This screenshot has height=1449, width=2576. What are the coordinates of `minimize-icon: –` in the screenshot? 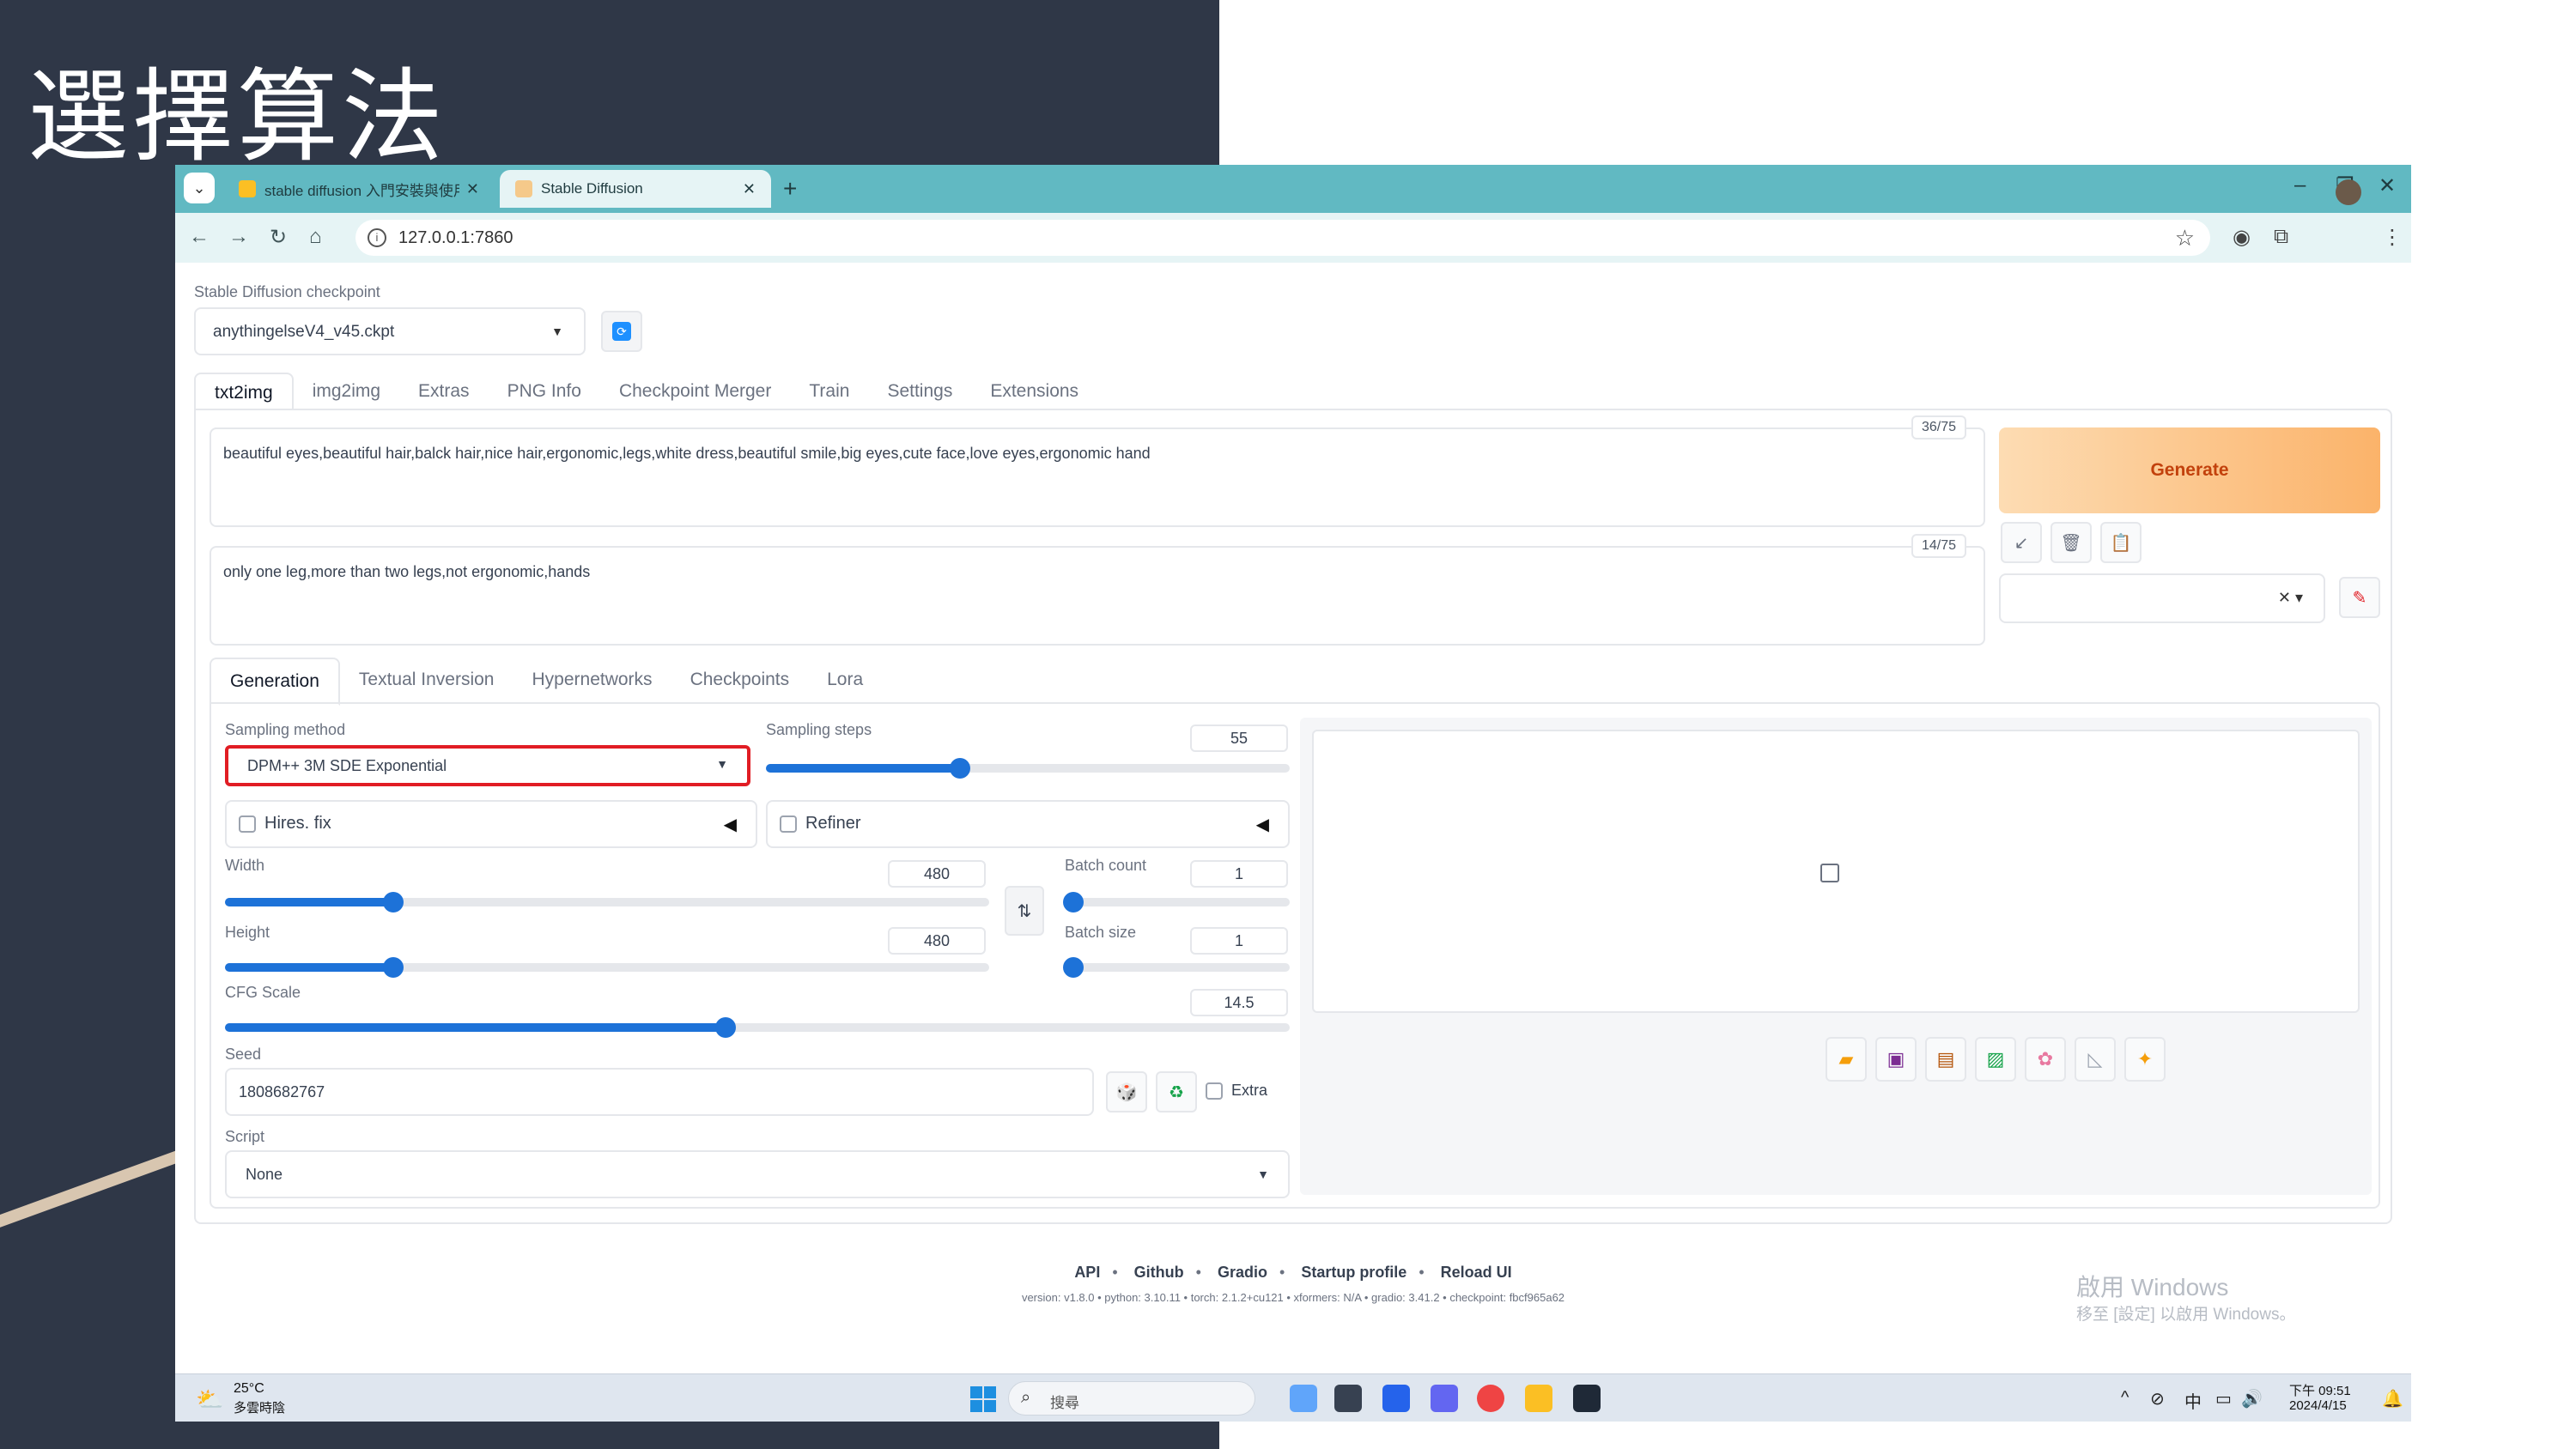 It's located at (2300, 185).